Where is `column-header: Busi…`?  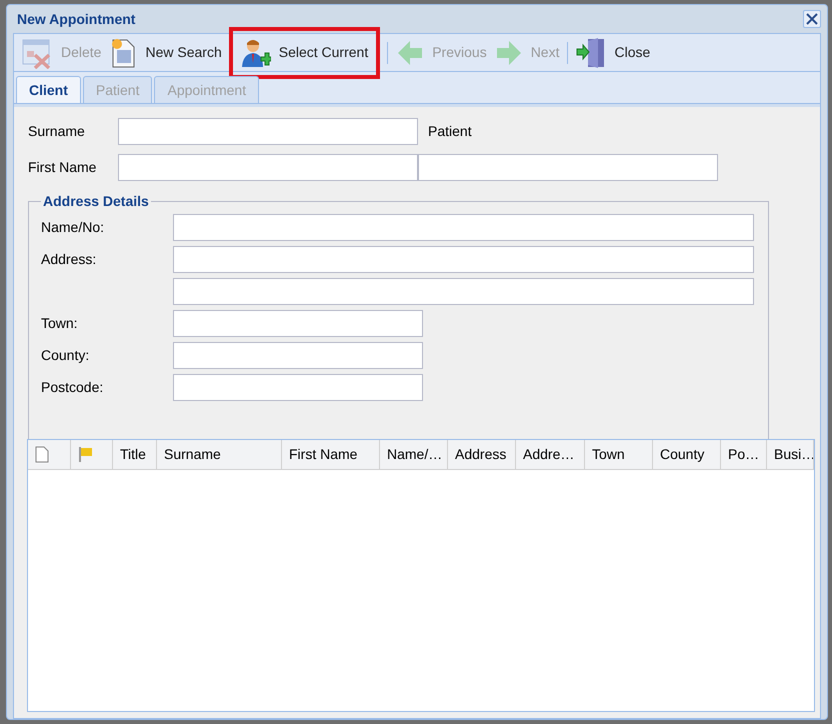 column-header: Busi… is located at coordinates (793, 454).